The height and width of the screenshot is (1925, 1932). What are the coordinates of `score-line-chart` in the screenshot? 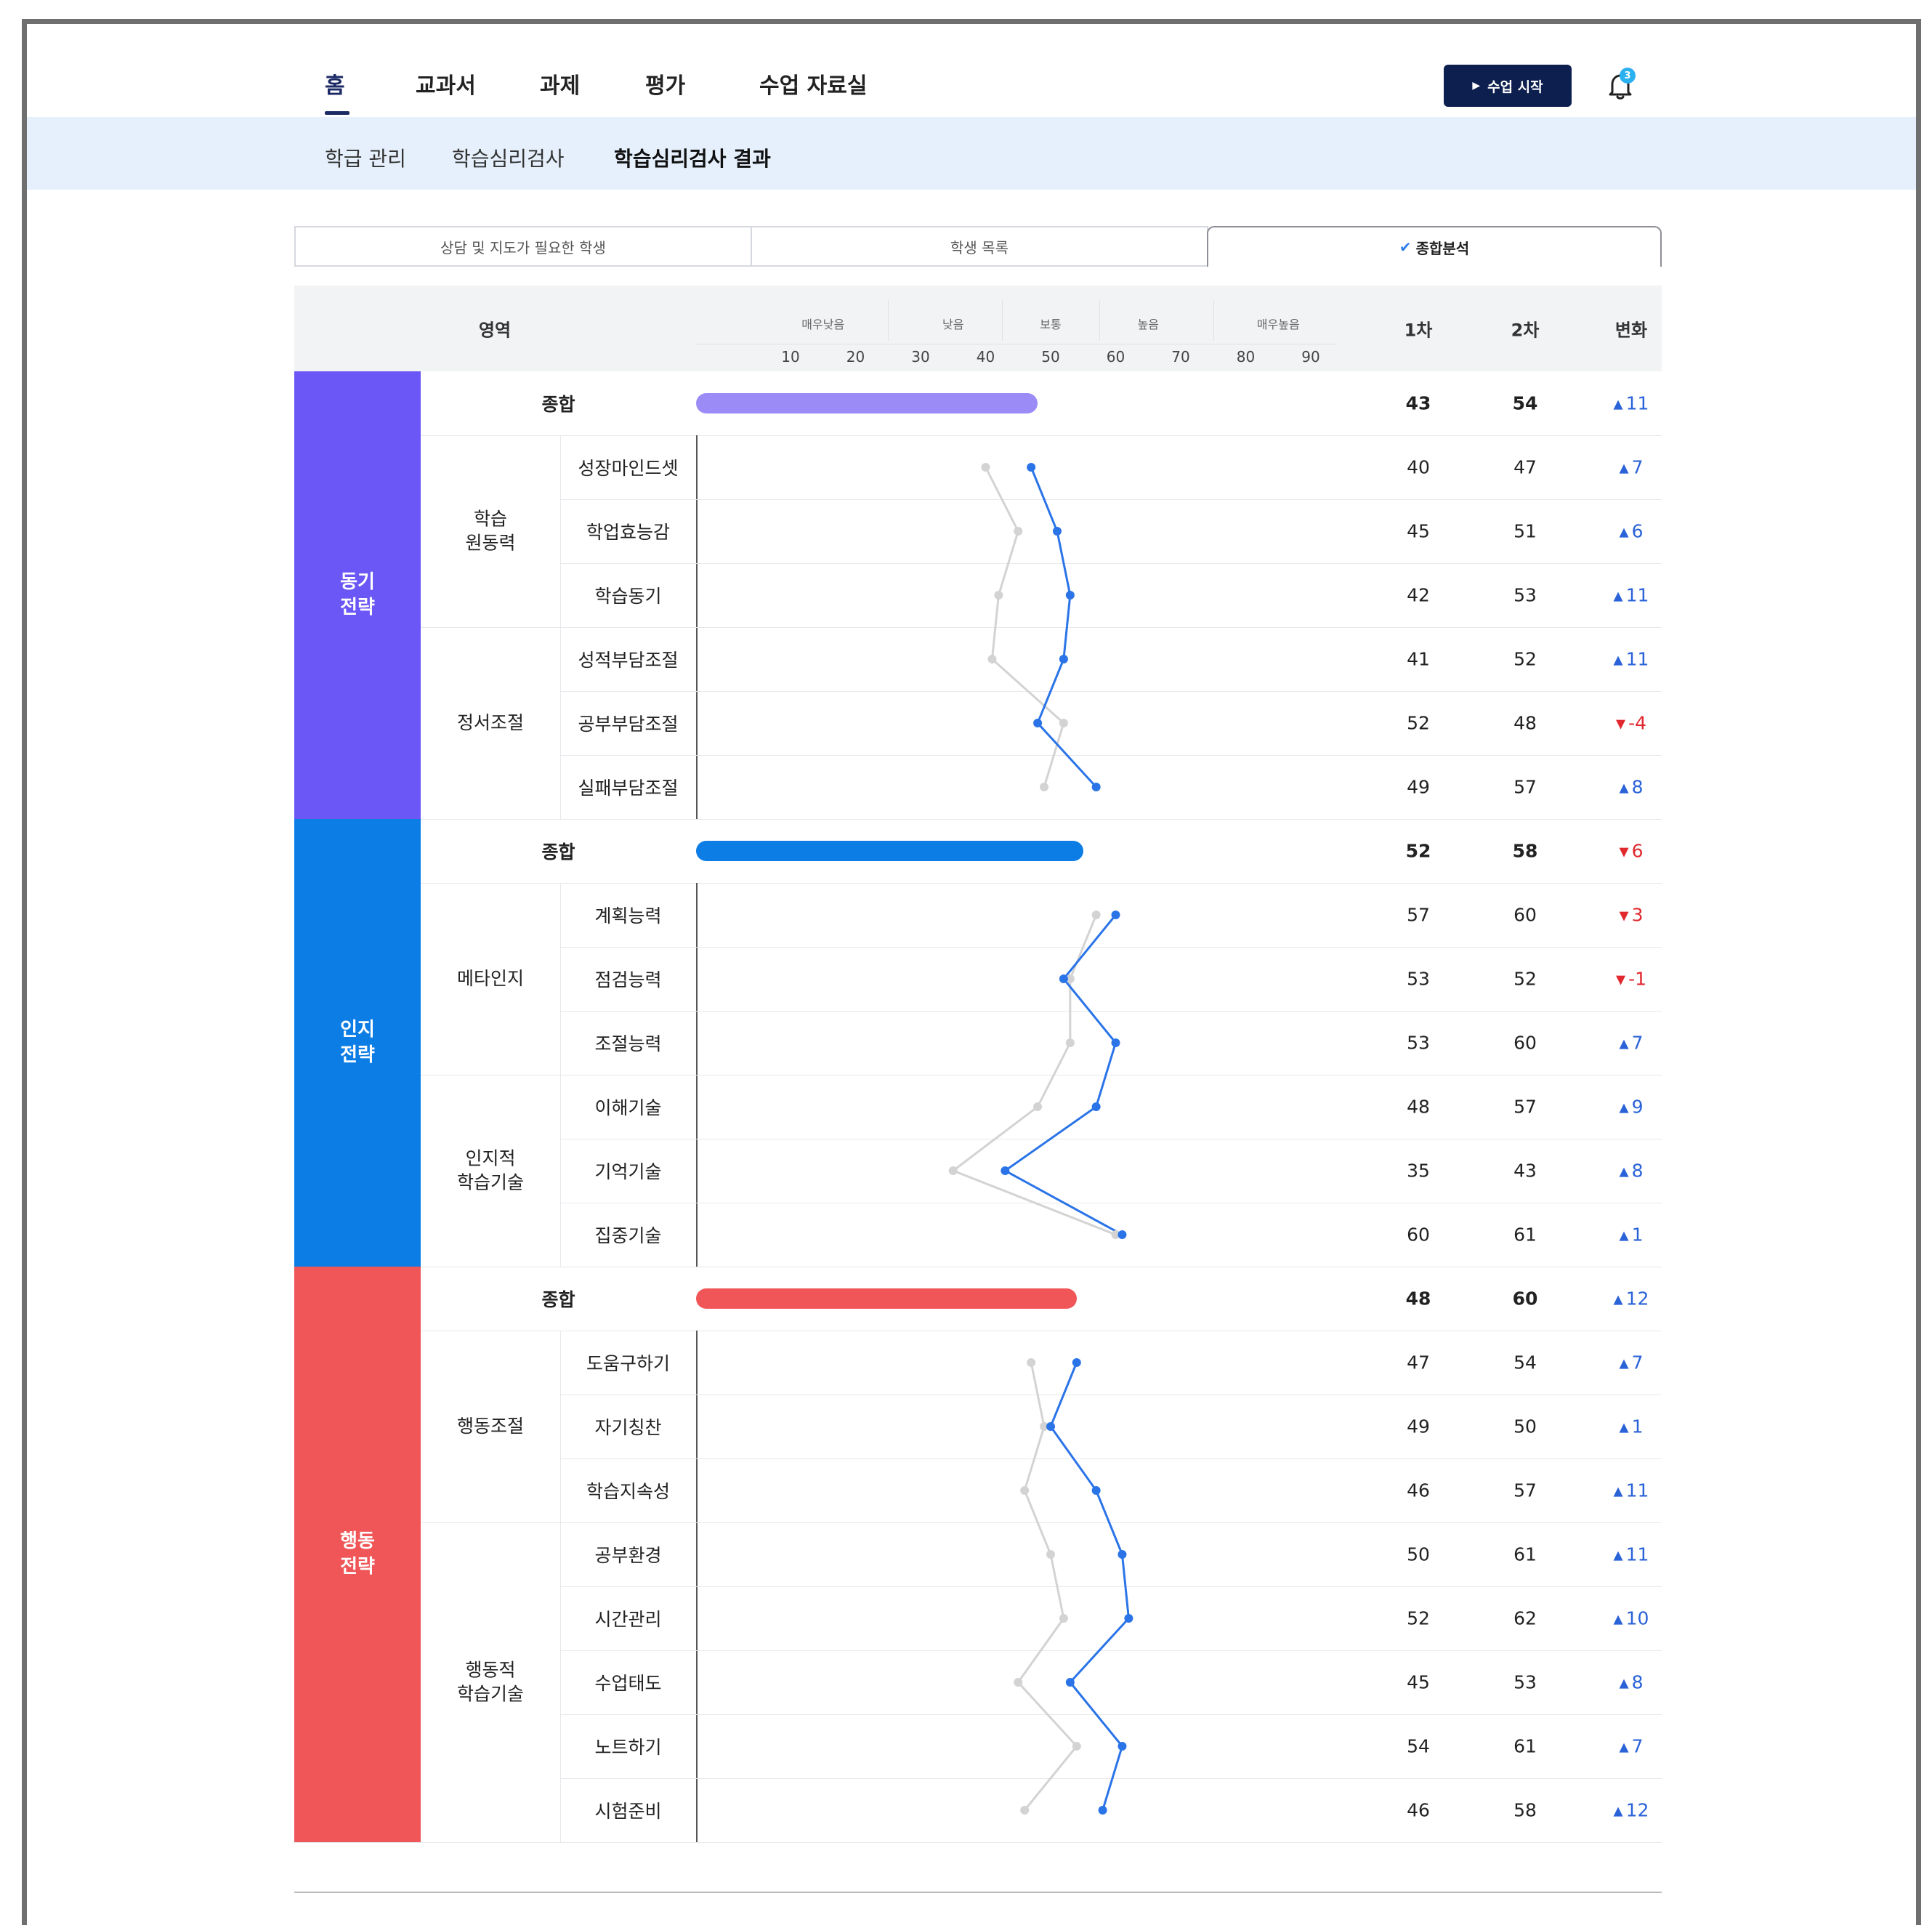 It's located at (1040, 1139).